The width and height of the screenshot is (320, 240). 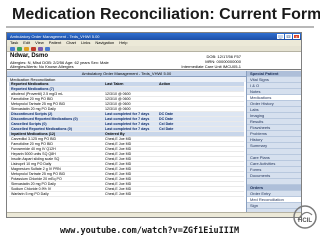 I want to click on menu-item-view: View, so click(x=39, y=43).